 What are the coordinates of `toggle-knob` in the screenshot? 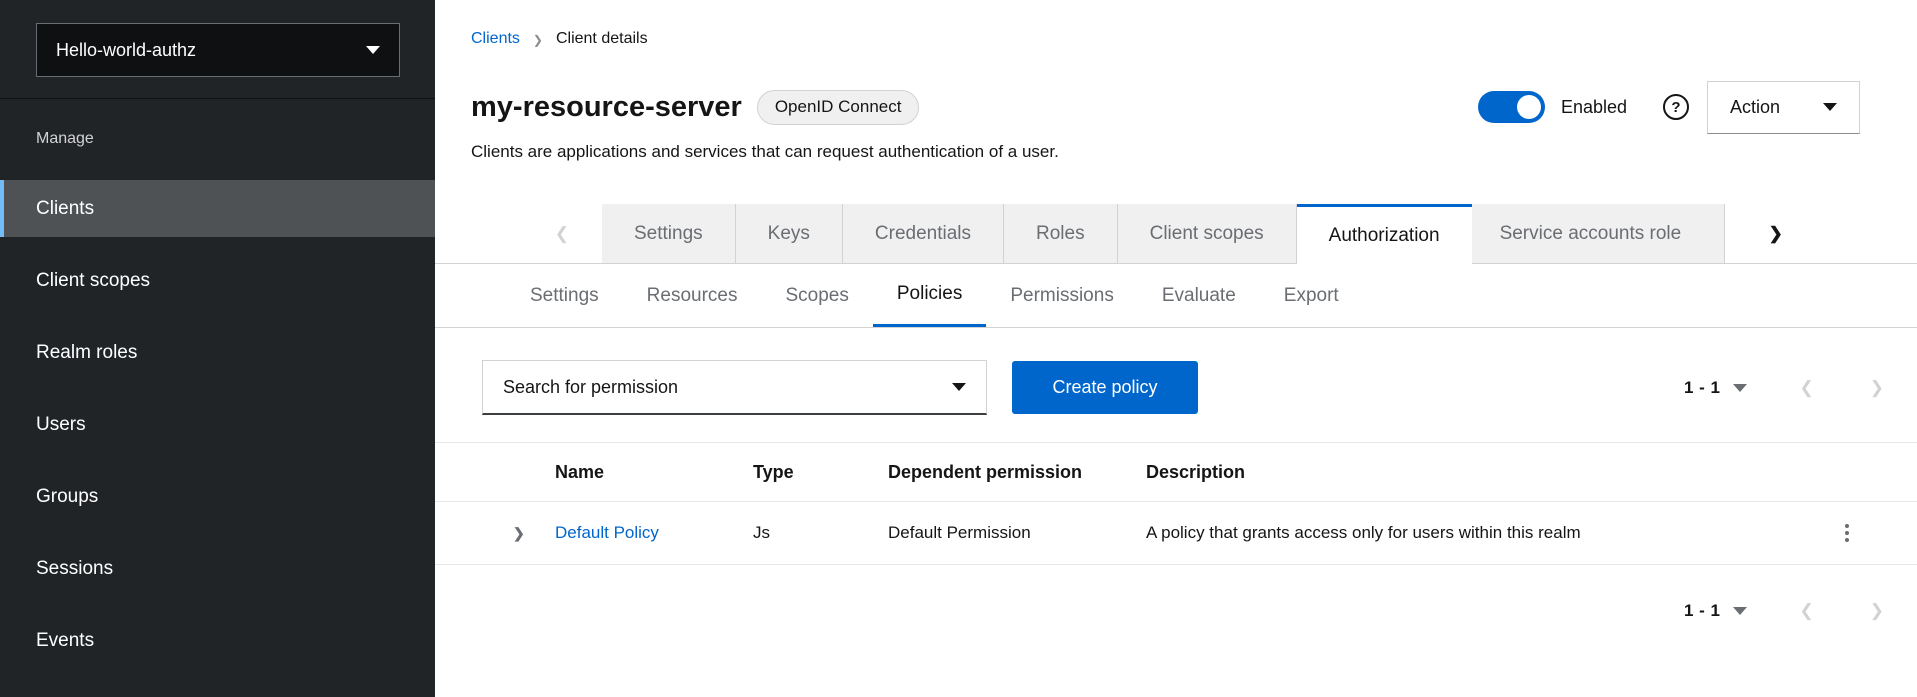 It's located at (1528, 107).